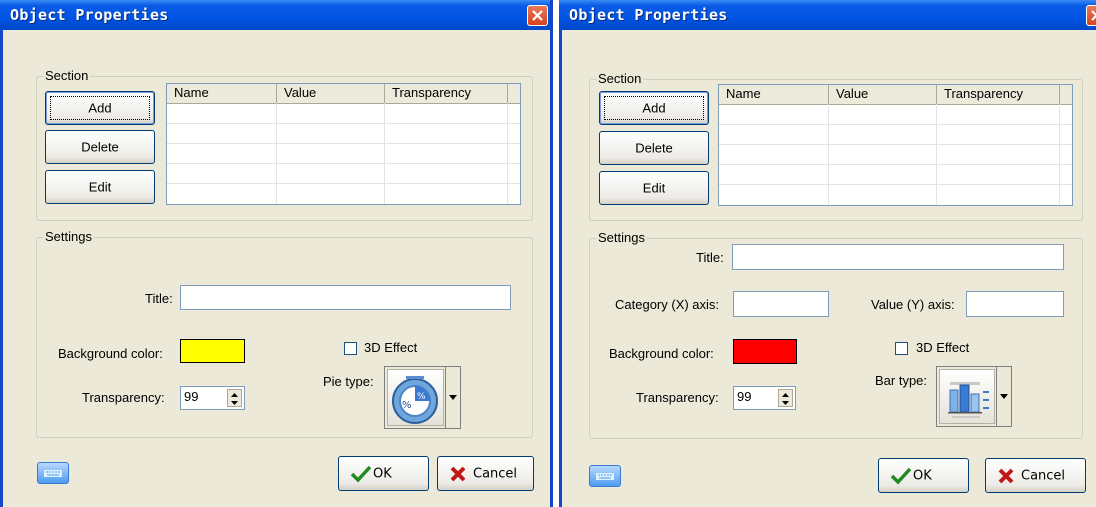  Describe the element at coordinates (901, 380) in the screenshot. I see `type-label: Bar type:` at that location.